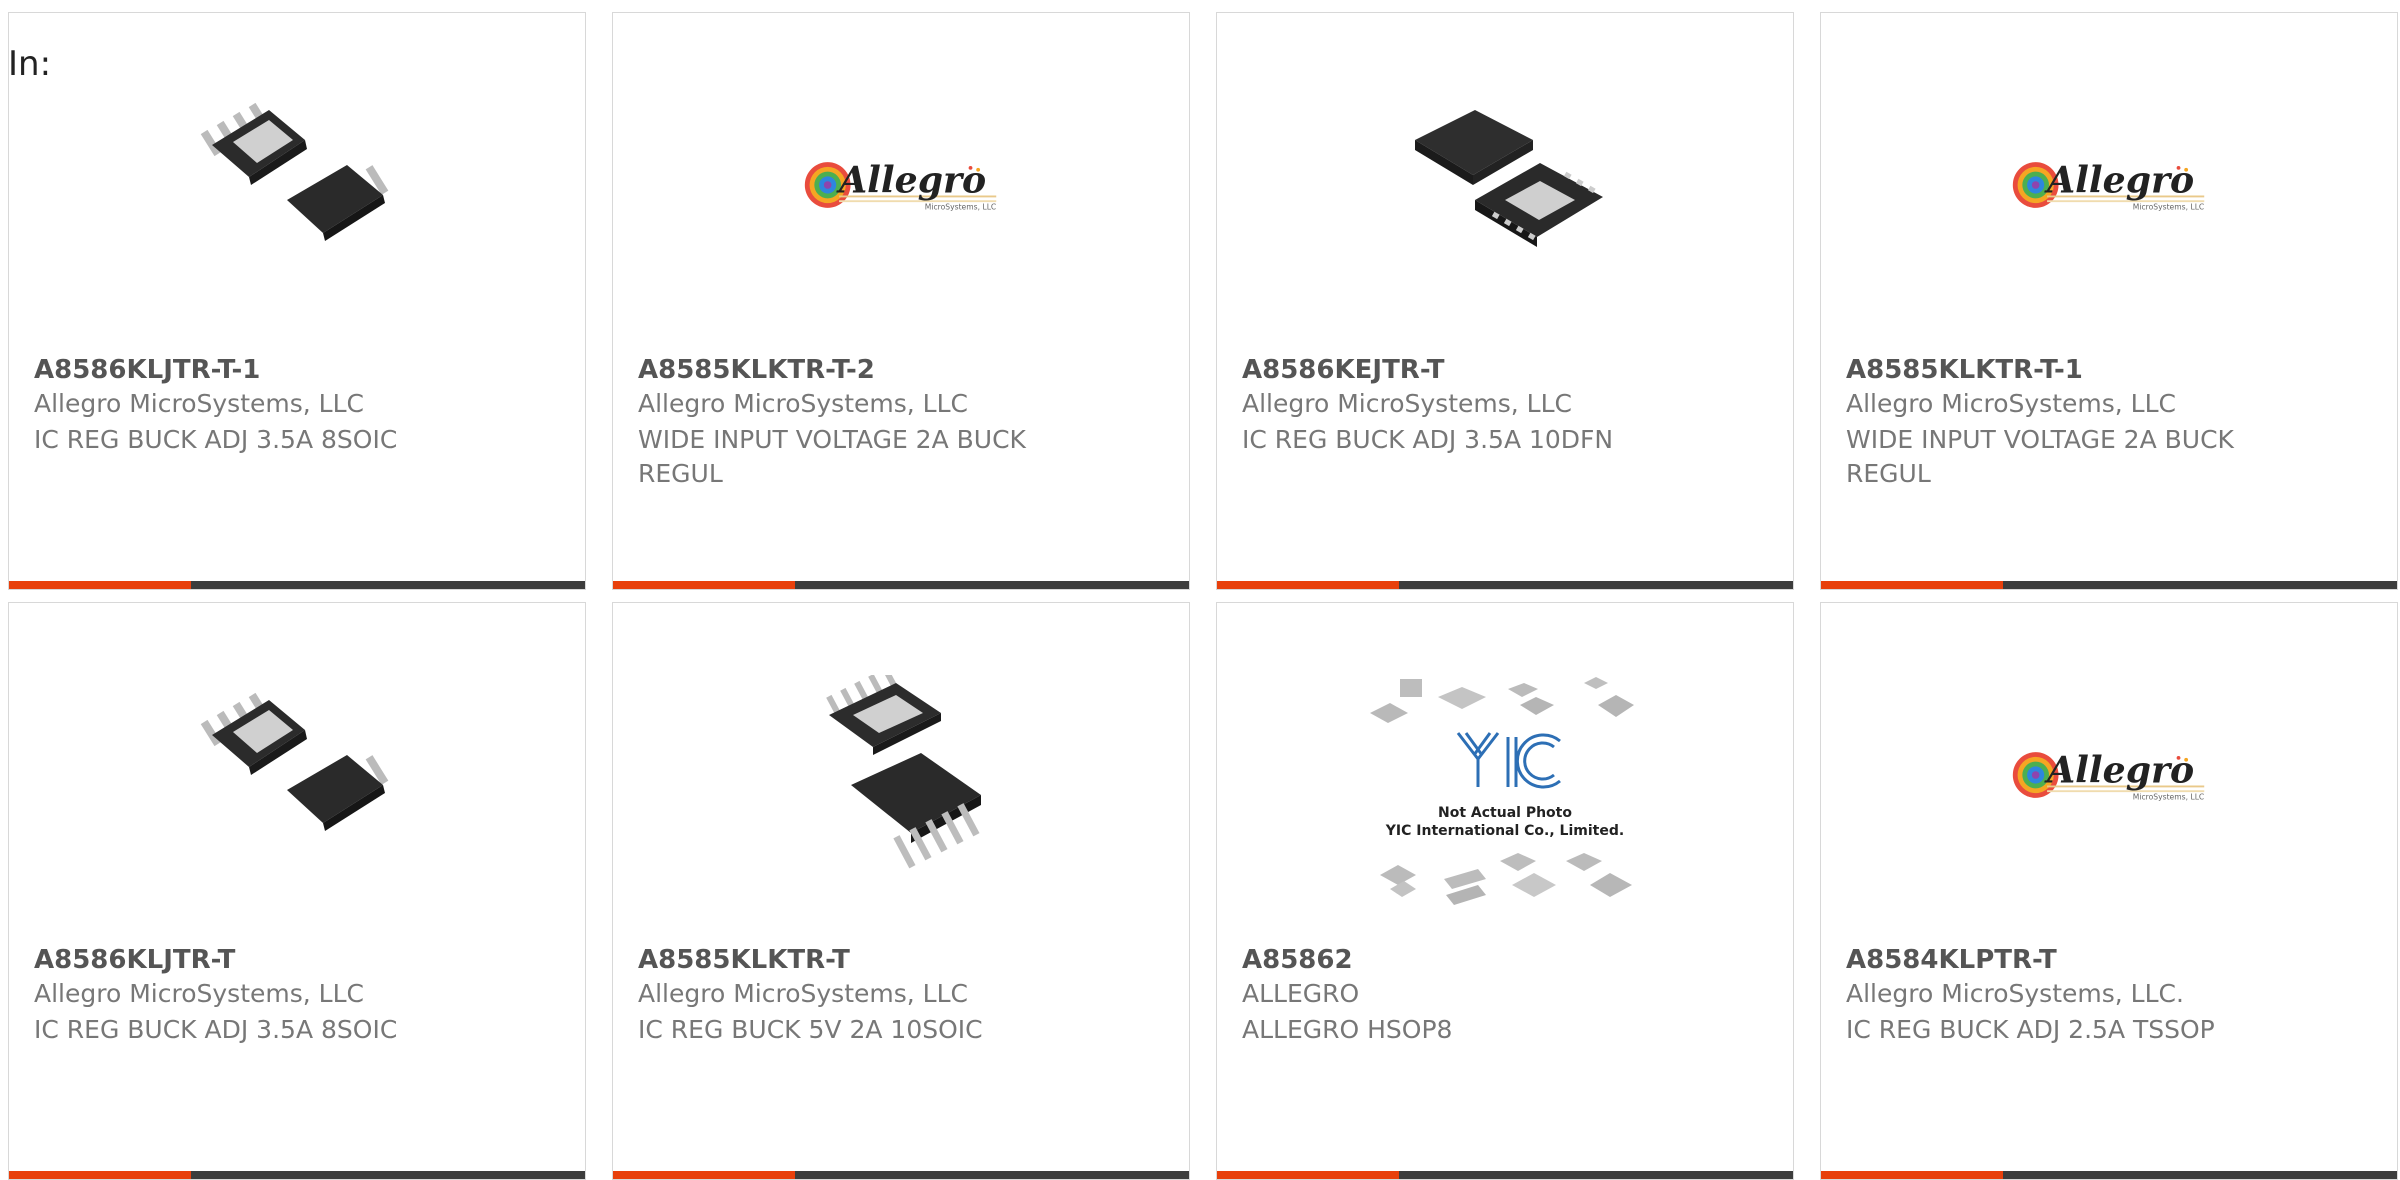  Describe the element at coordinates (1964, 370) in the screenshot. I see `part-number-link: A8585KLKTR-T-1` at that location.